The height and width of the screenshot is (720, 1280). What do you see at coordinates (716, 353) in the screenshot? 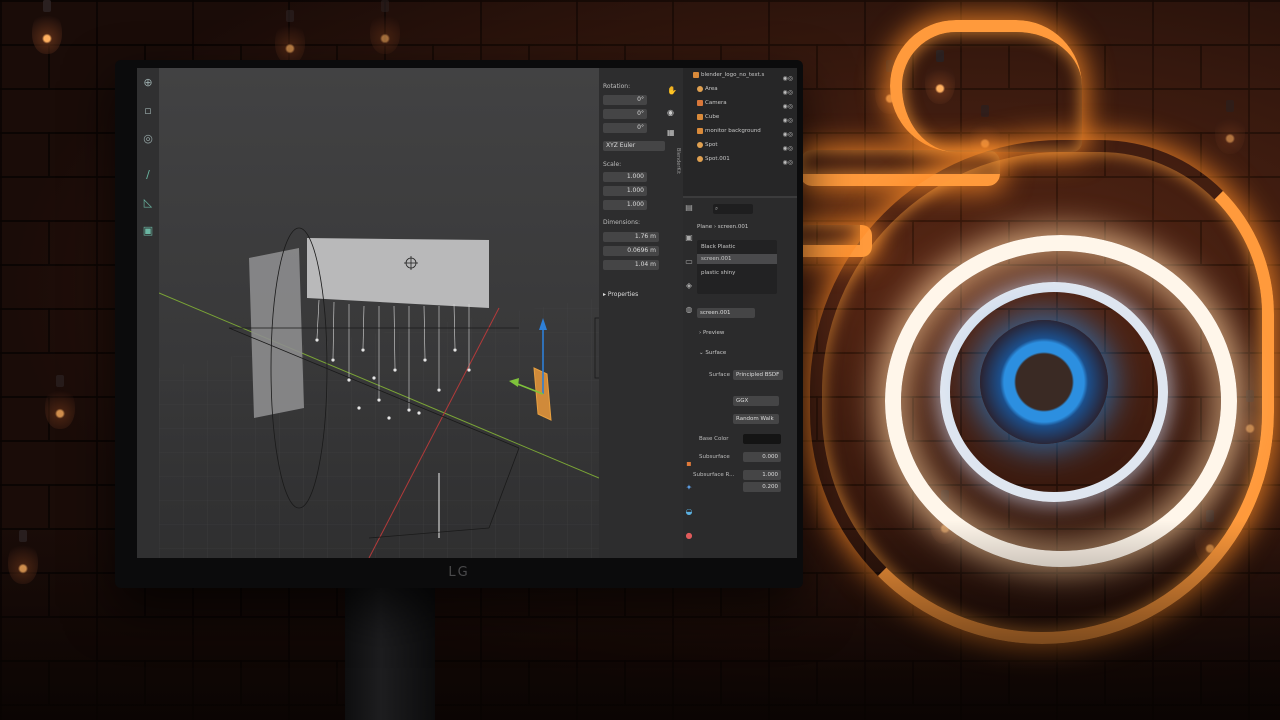
I see `surface-label: Surface` at bounding box center [716, 353].